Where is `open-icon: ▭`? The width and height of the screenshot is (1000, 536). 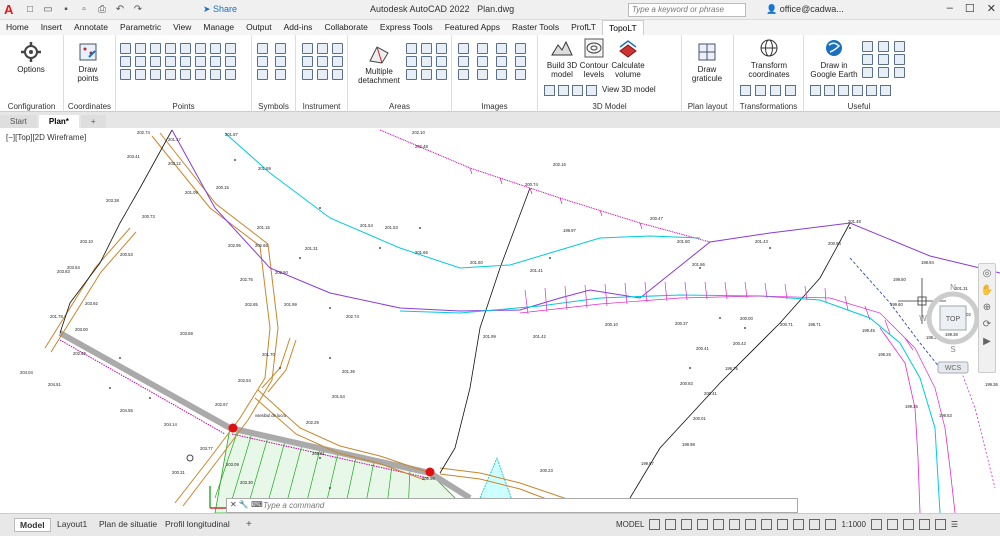
open-icon: ▭ is located at coordinates (48, 10).